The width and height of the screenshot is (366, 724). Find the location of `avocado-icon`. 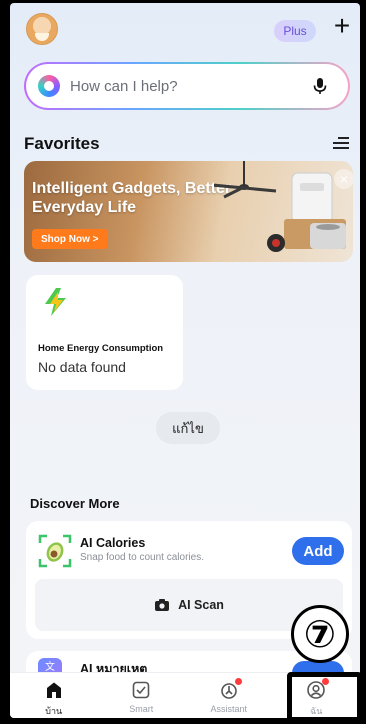

avocado-icon is located at coordinates (55, 551).